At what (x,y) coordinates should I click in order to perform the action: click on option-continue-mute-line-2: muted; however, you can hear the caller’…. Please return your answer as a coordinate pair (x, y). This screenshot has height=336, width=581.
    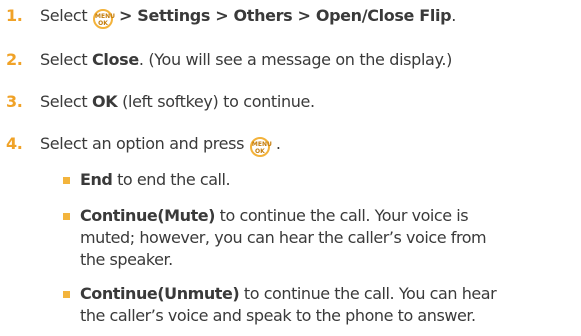
    Looking at the image, I should click on (283, 237).